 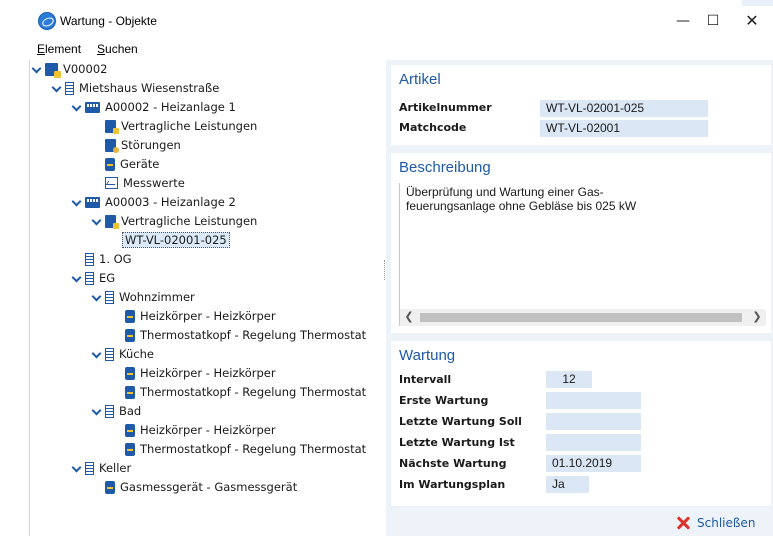 I want to click on beschreibung-title: Beschreibung, so click(x=445, y=167).